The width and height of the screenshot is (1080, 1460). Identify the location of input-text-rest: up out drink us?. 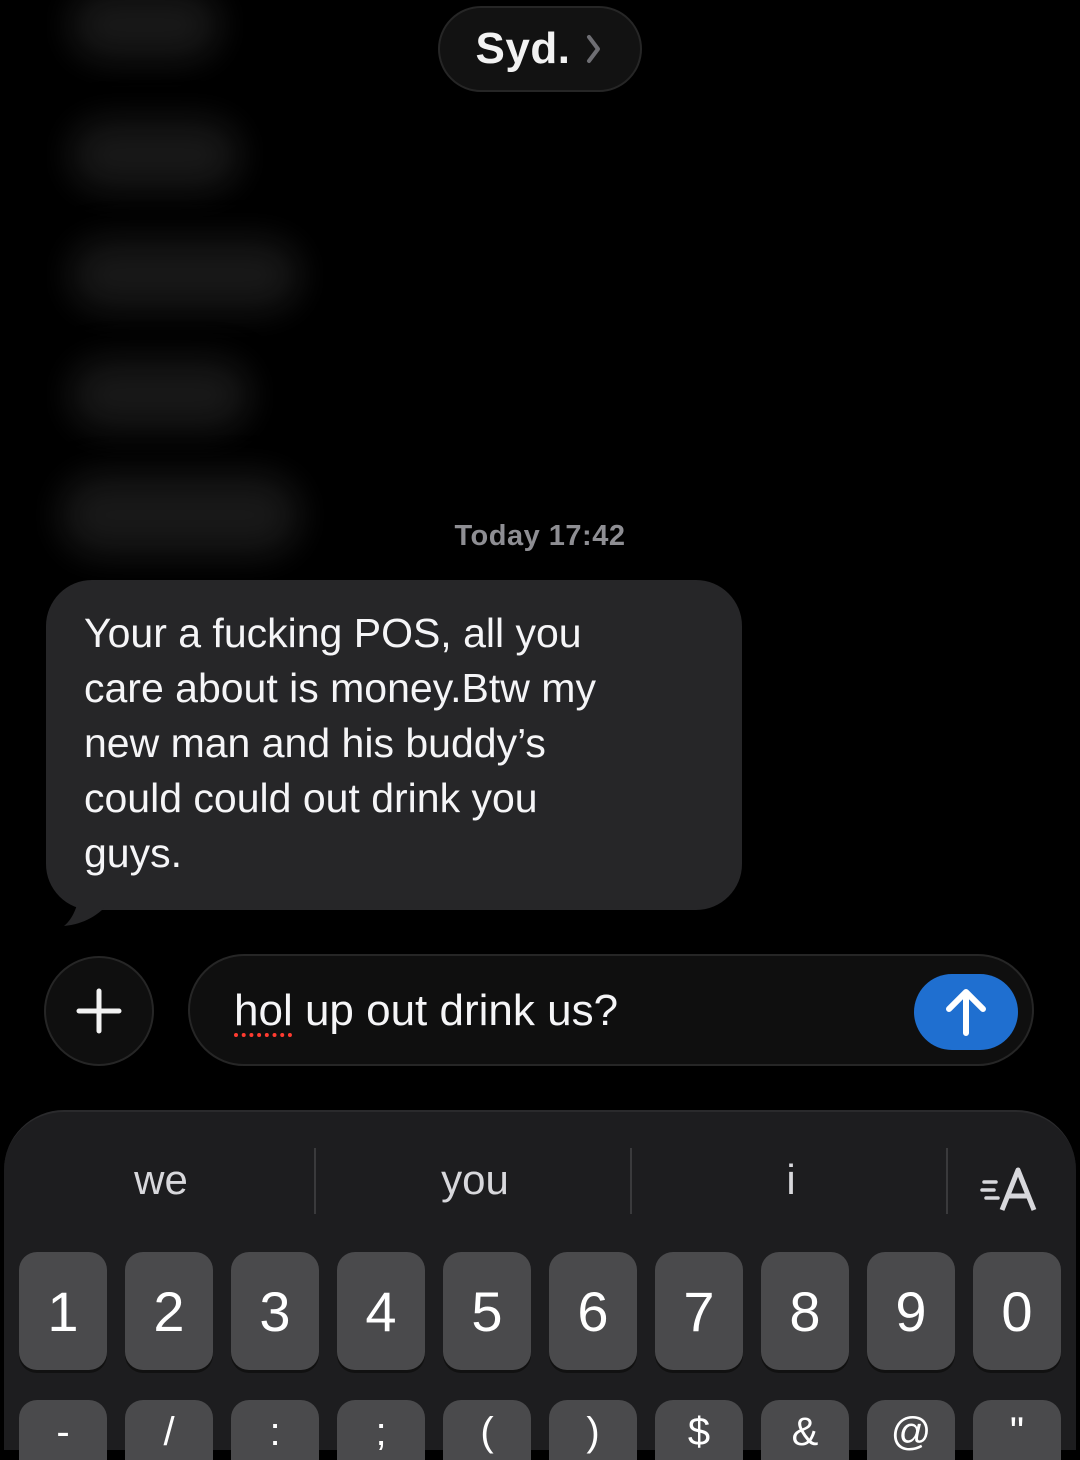
(455, 1010).